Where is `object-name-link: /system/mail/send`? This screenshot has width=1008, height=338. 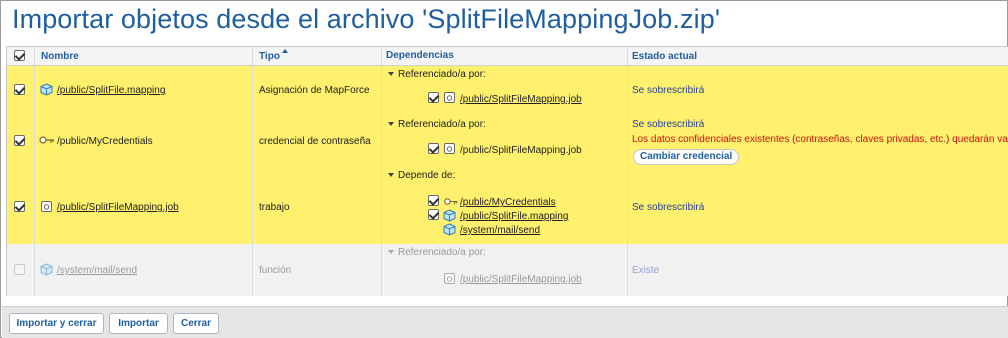 object-name-link: /system/mail/send is located at coordinates (97, 270).